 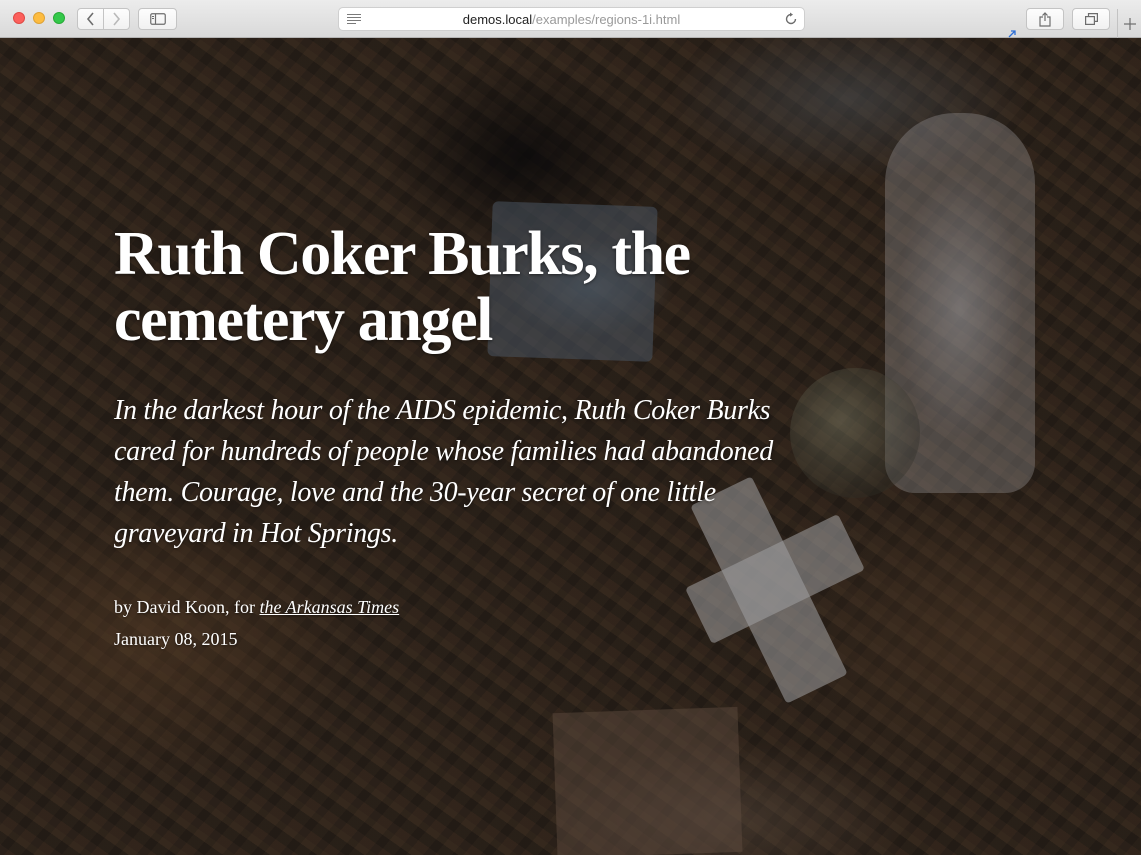 What do you see at coordinates (791, 19) in the screenshot?
I see `reload-icon` at bounding box center [791, 19].